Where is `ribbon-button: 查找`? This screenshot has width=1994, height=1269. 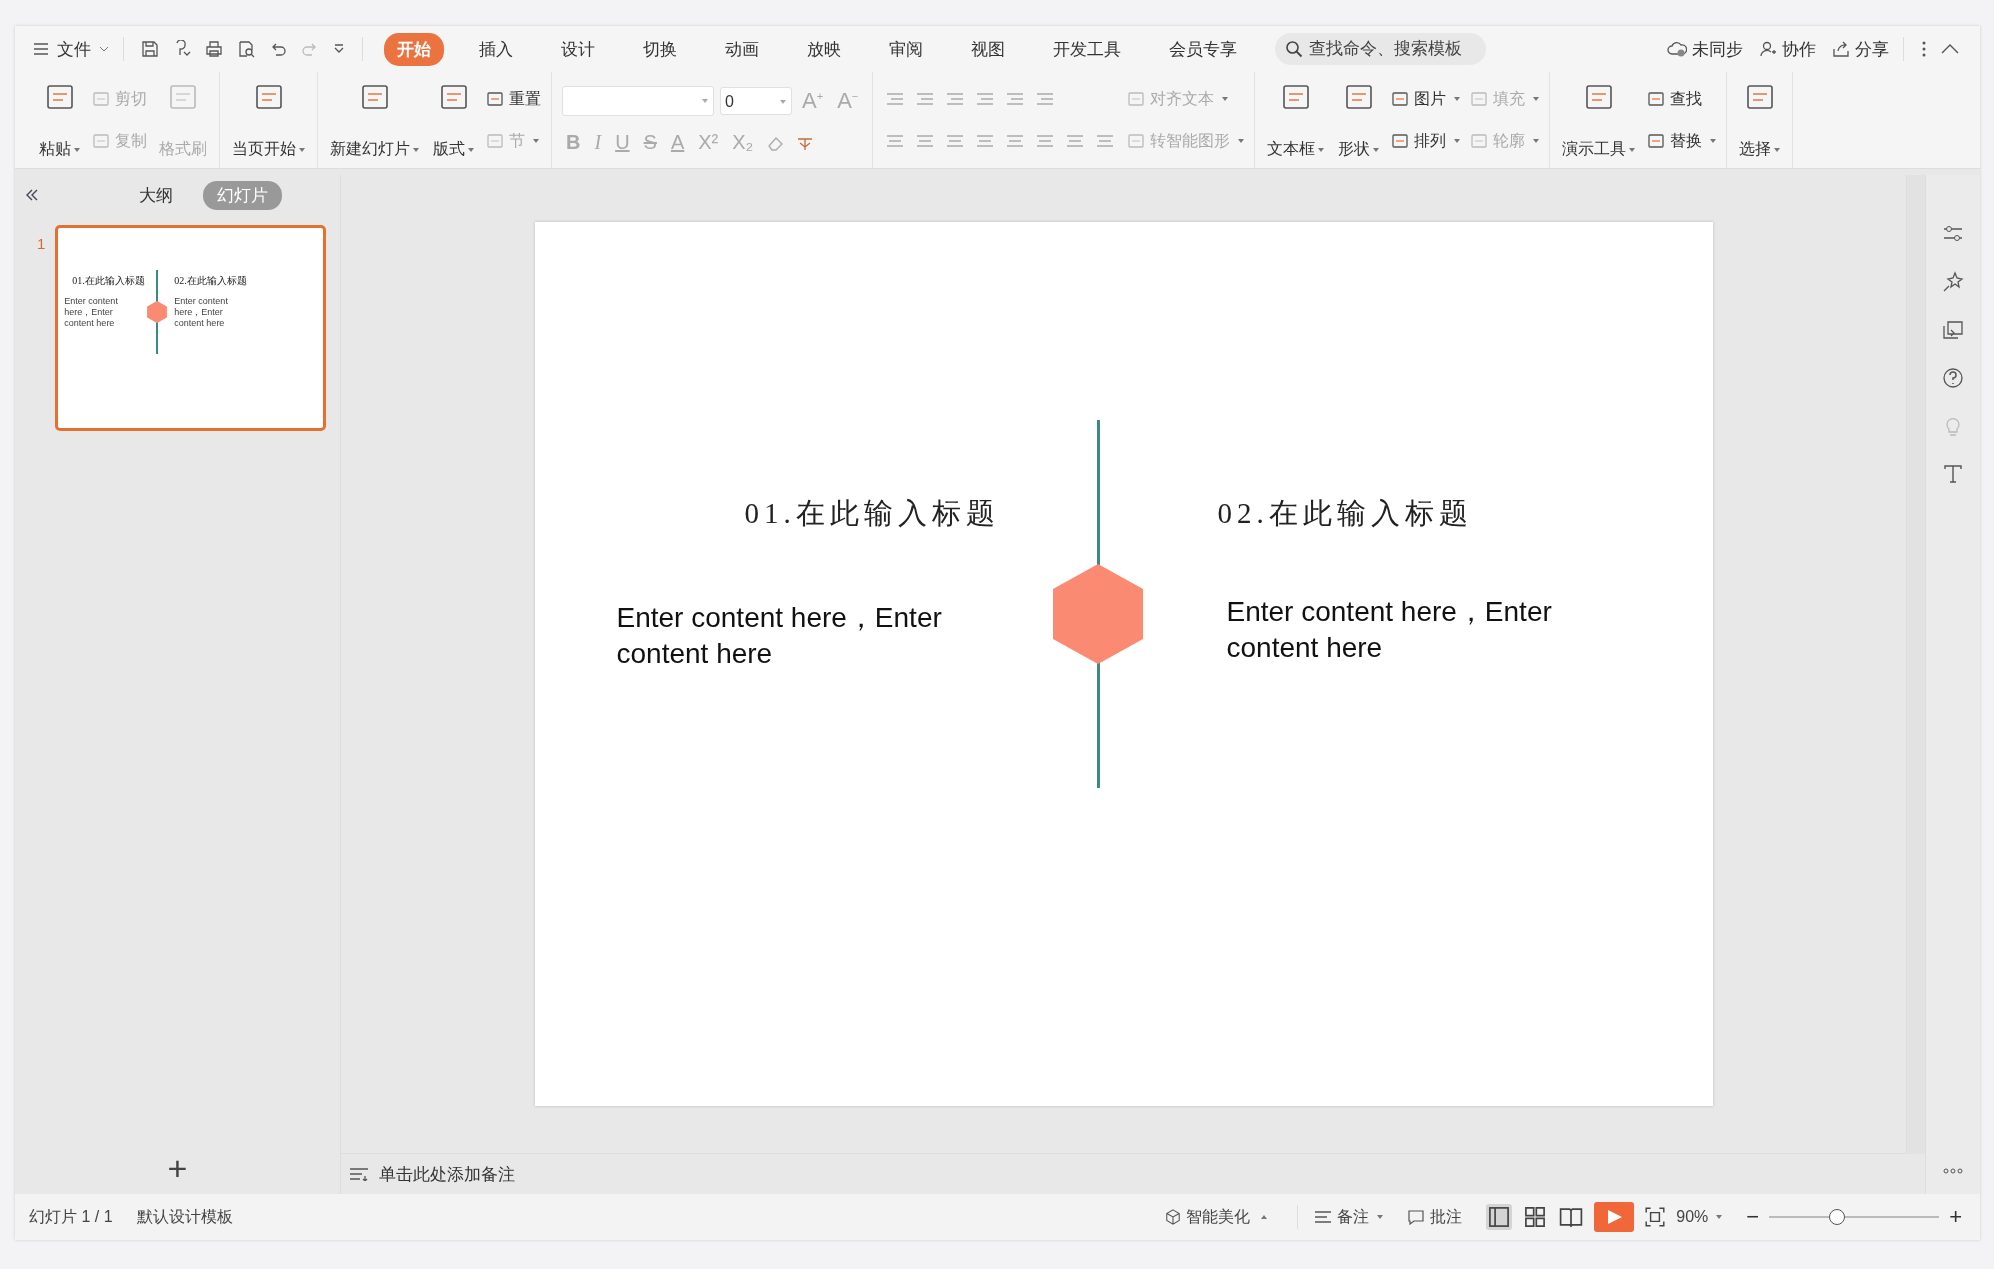
ribbon-button: 查找 is located at coordinates (1682, 99).